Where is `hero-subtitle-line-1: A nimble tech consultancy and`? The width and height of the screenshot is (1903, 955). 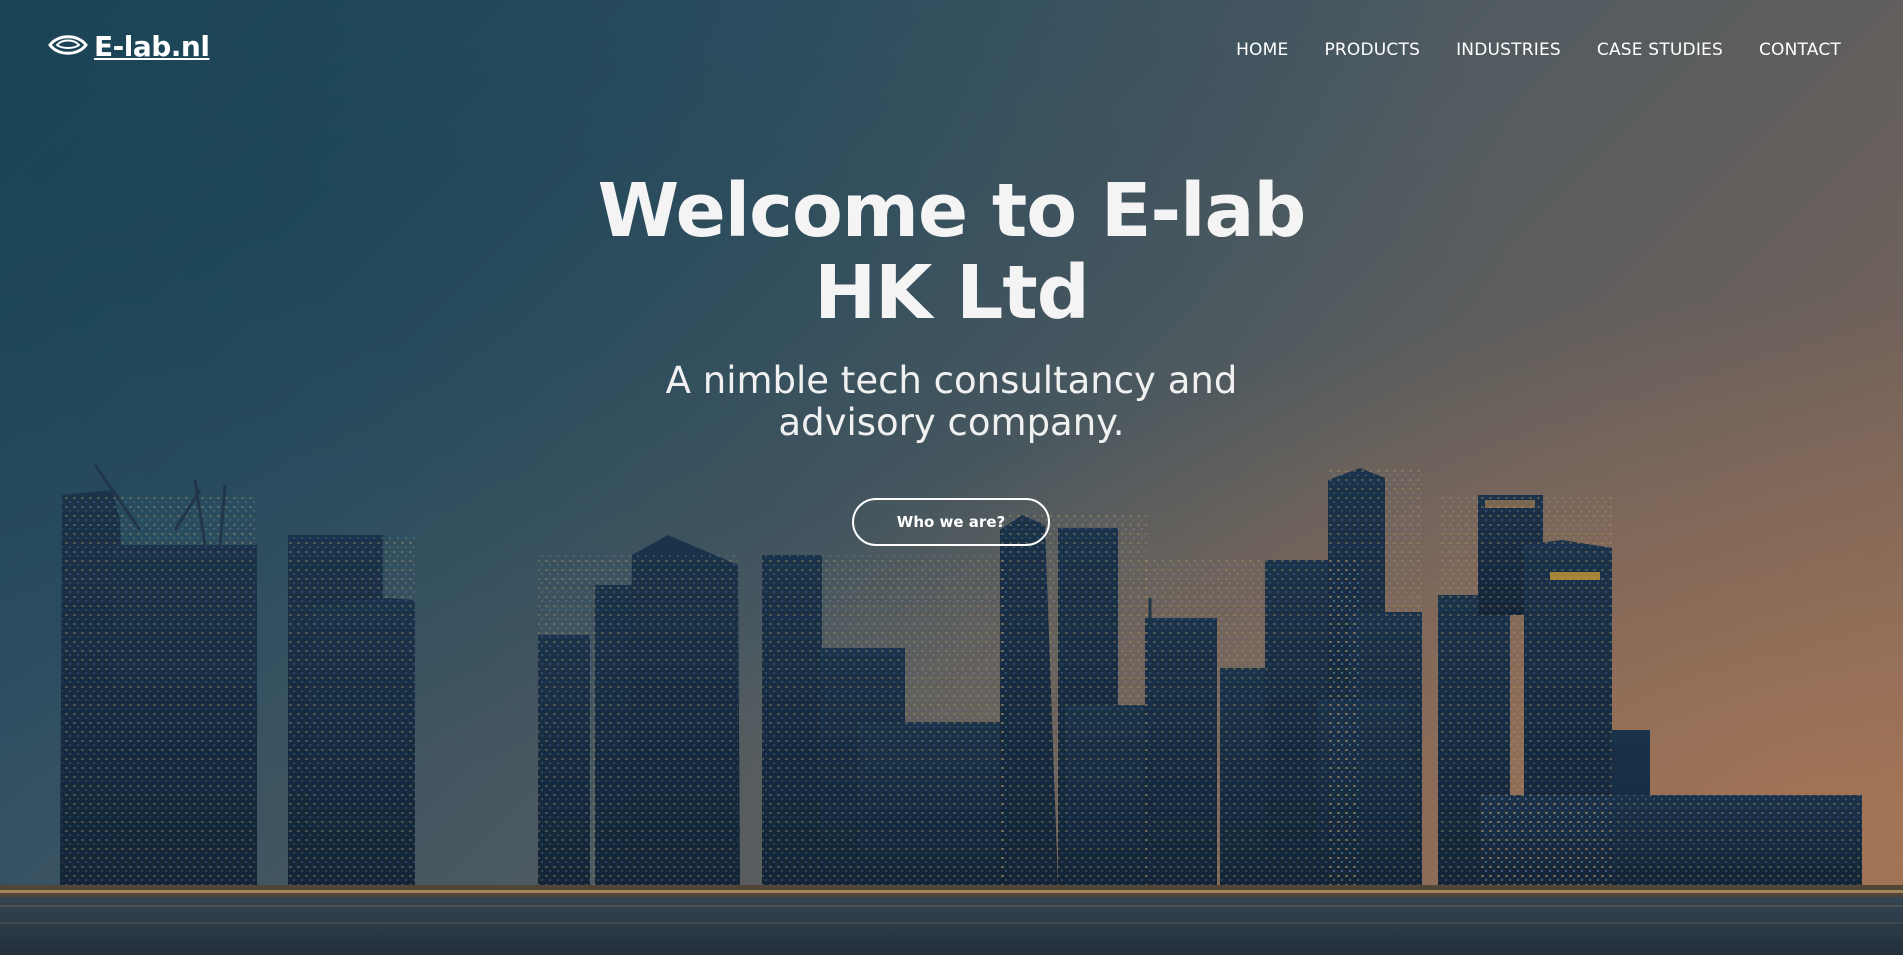 hero-subtitle-line-1: A nimble tech consultancy and is located at coordinates (951, 380).